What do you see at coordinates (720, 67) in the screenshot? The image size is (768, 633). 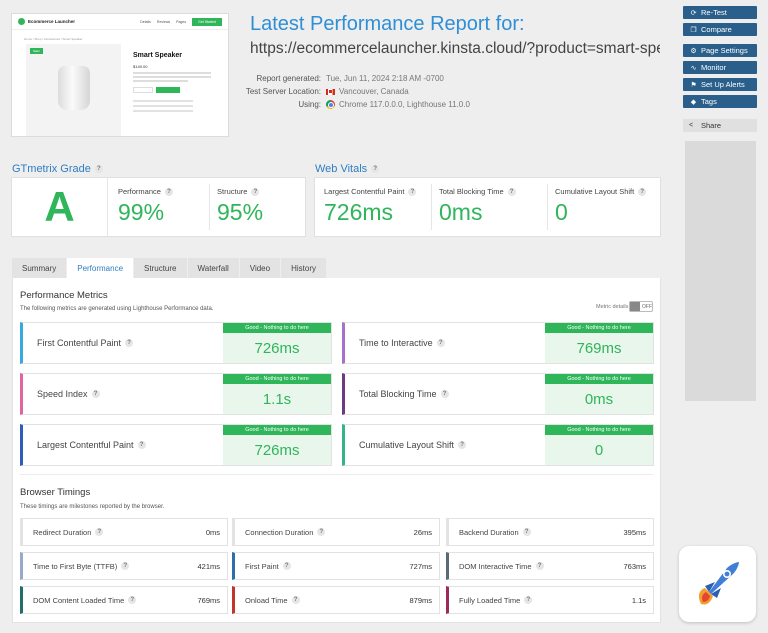 I see `monitor-button: ∿ Monitor` at bounding box center [720, 67].